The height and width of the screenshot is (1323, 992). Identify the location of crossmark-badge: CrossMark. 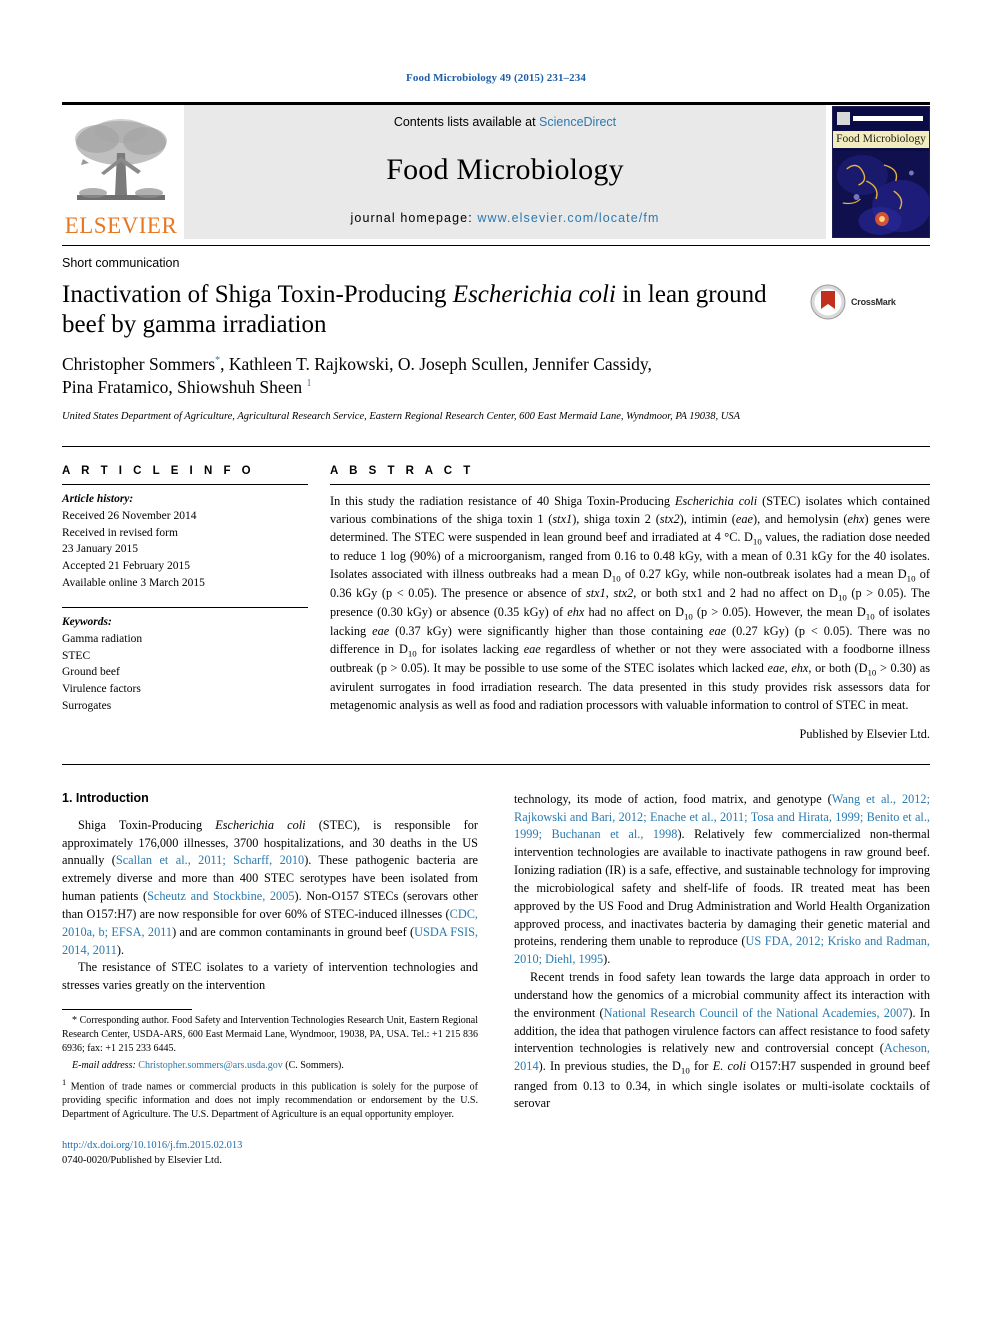
(870, 300).